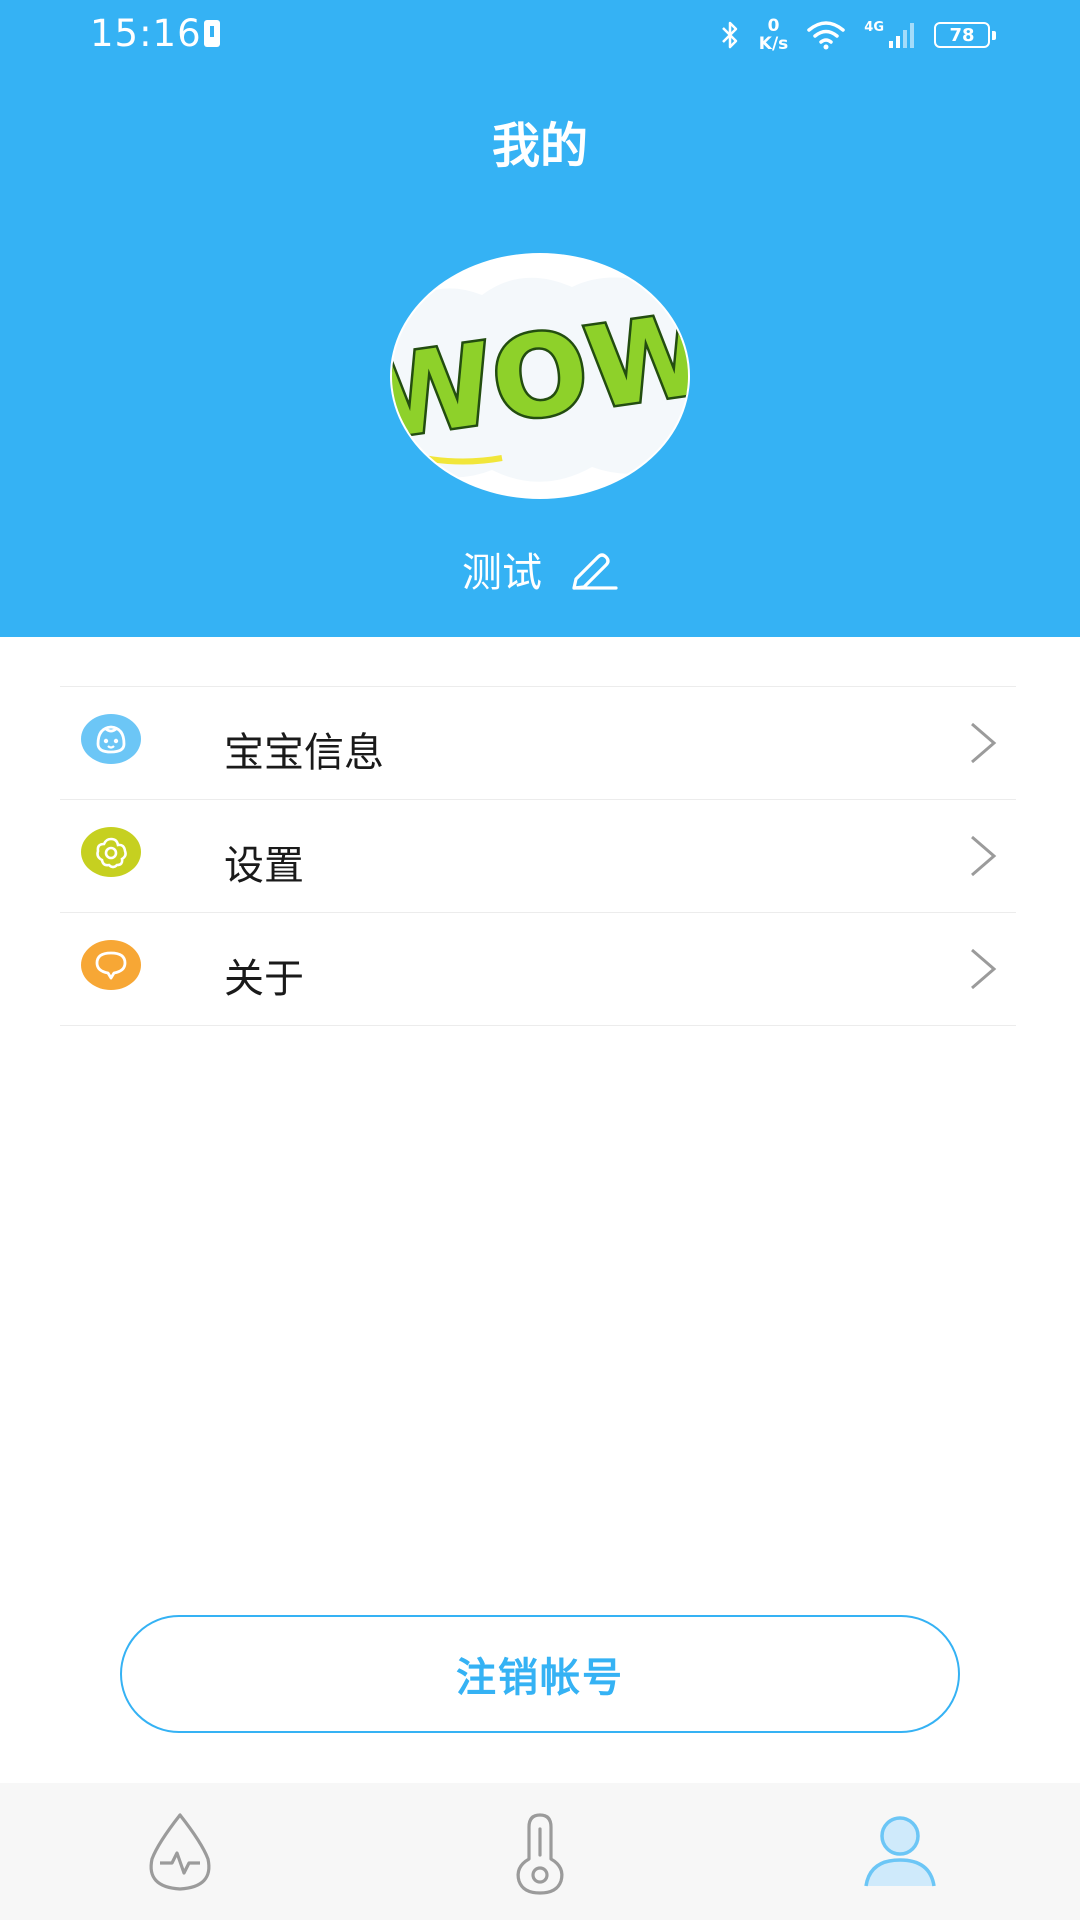  Describe the element at coordinates (902, 35) in the screenshot. I see `signal-strength-icon` at that location.